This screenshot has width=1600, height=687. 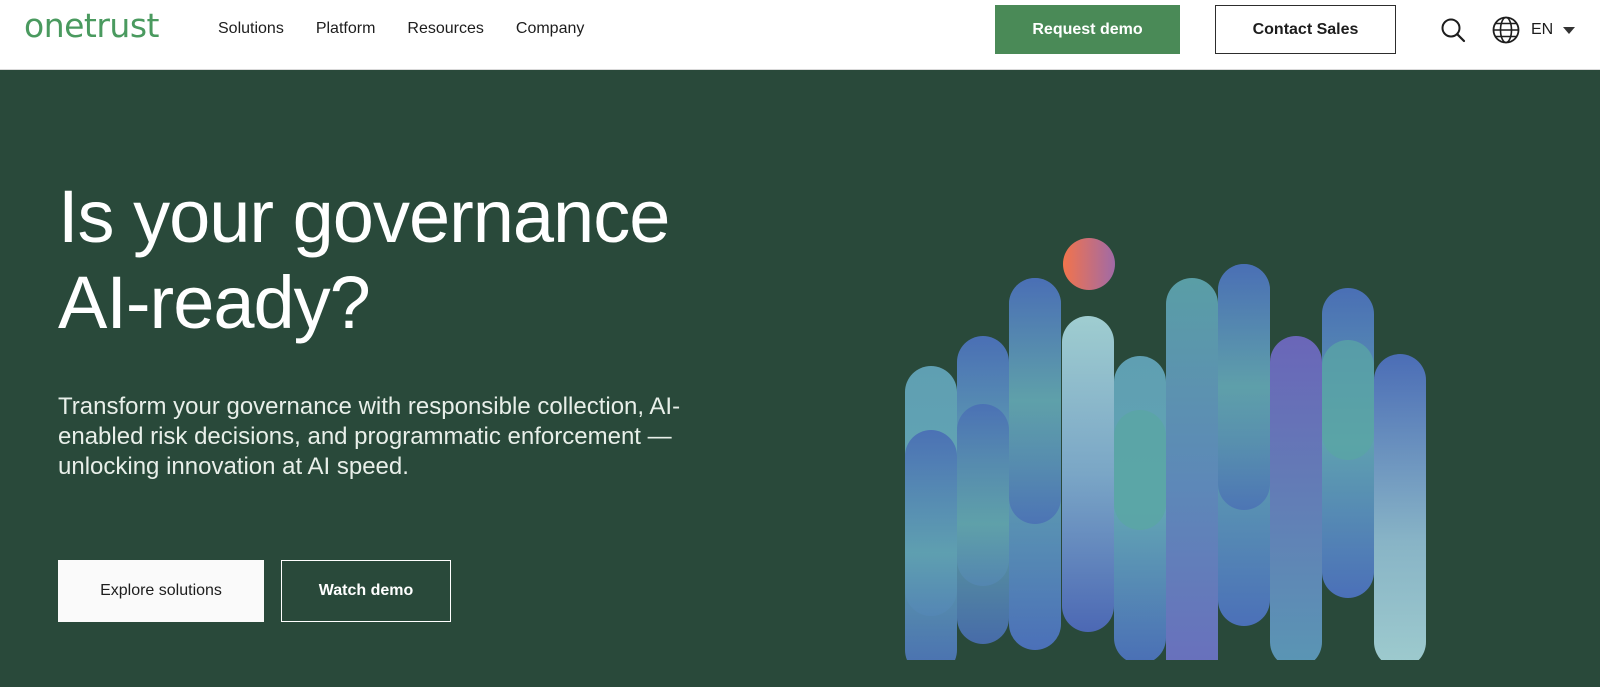 I want to click on search-icon, so click(x=1453, y=30).